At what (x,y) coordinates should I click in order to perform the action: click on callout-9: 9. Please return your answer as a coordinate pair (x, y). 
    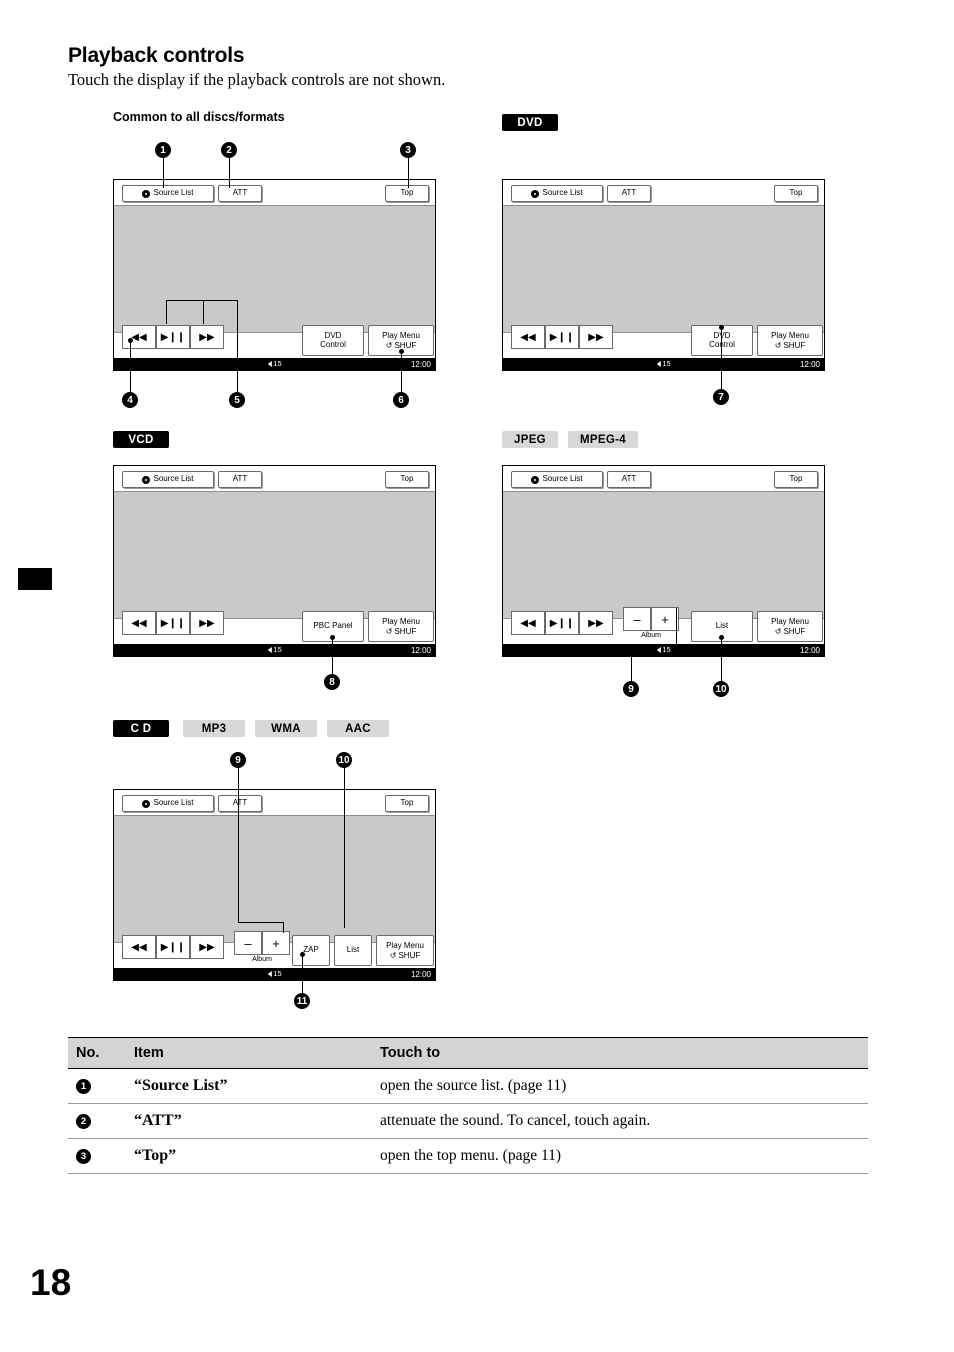
    Looking at the image, I should click on (238, 760).